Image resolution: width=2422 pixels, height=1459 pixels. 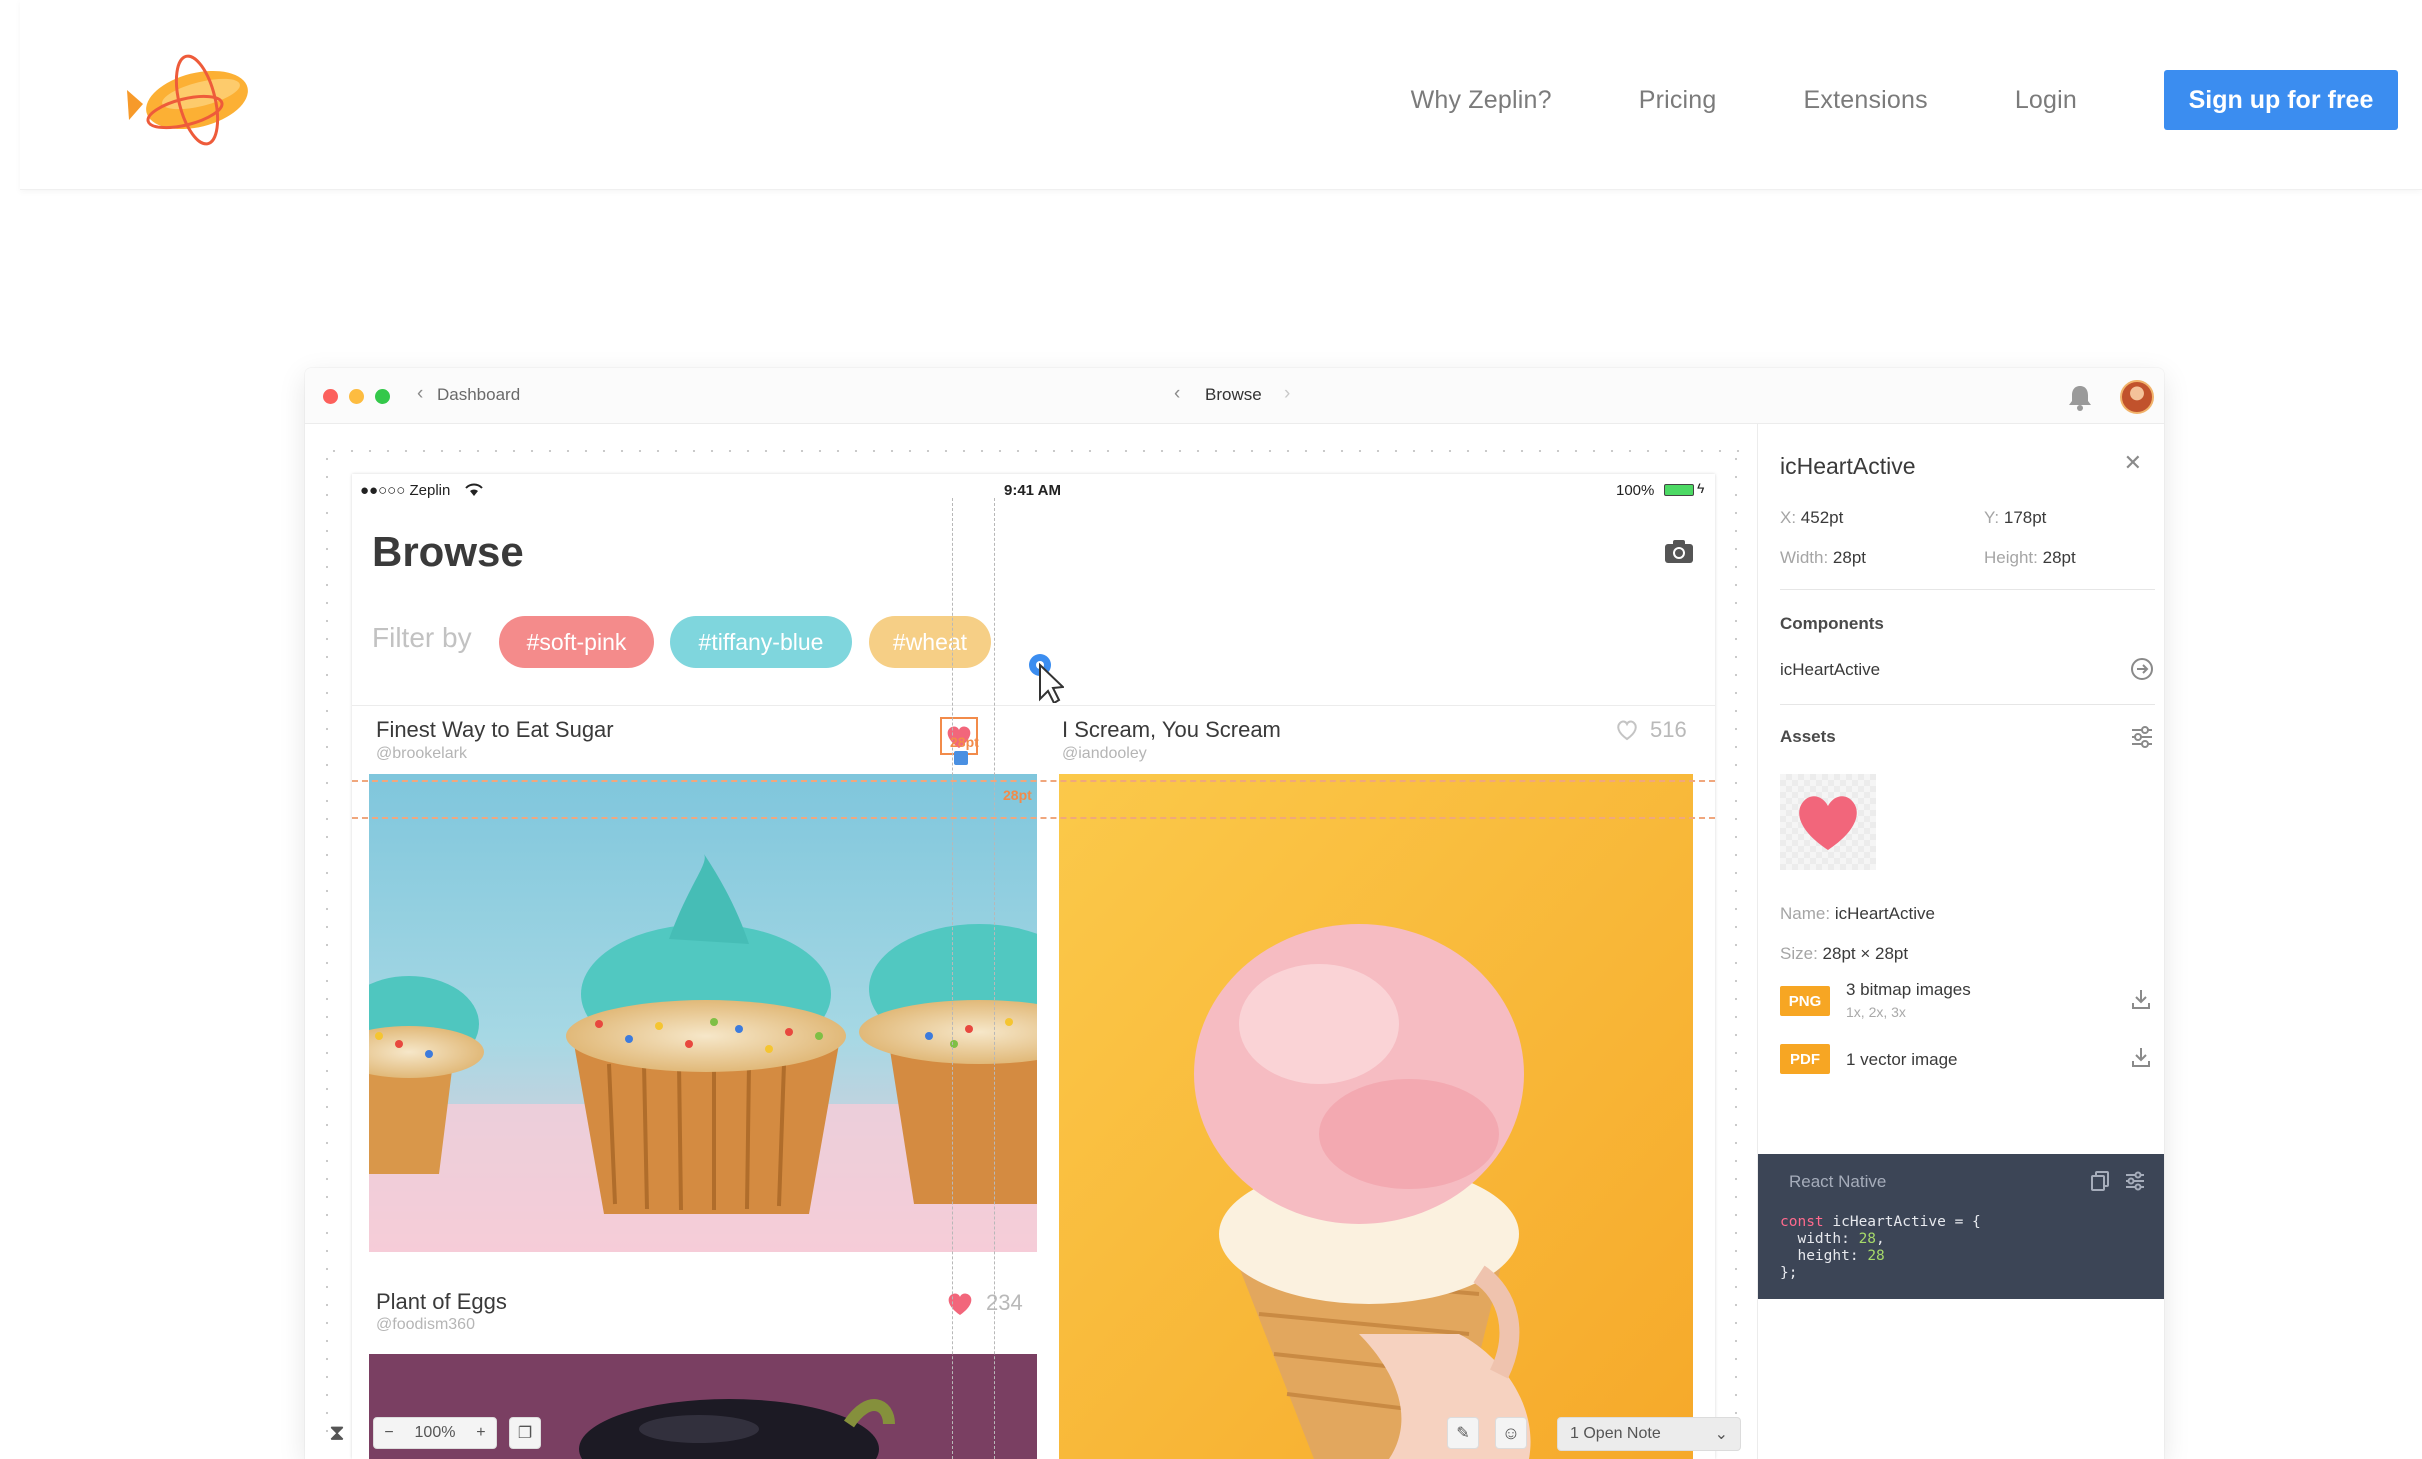 I want to click on png-label: 3 bitmap images, so click(x=1908, y=989).